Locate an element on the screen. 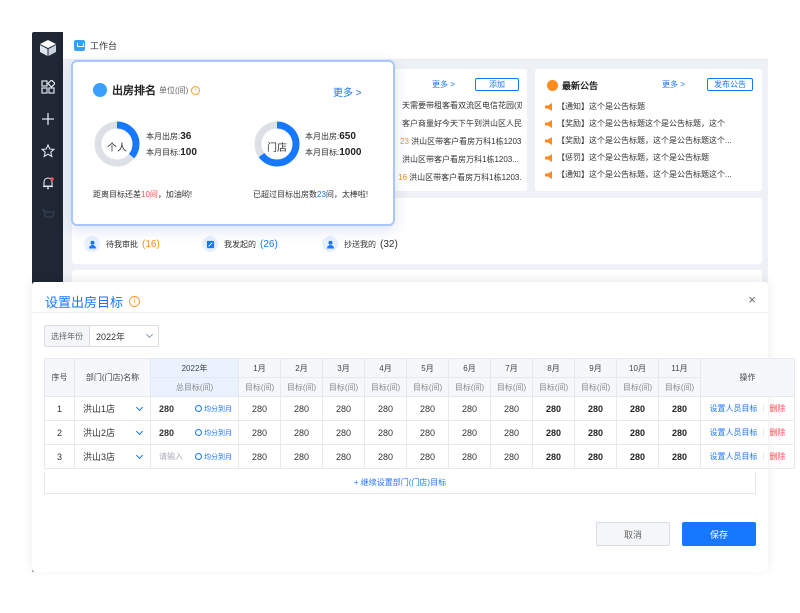 The image size is (800, 613). col-month: 5月 is located at coordinates (427, 368).